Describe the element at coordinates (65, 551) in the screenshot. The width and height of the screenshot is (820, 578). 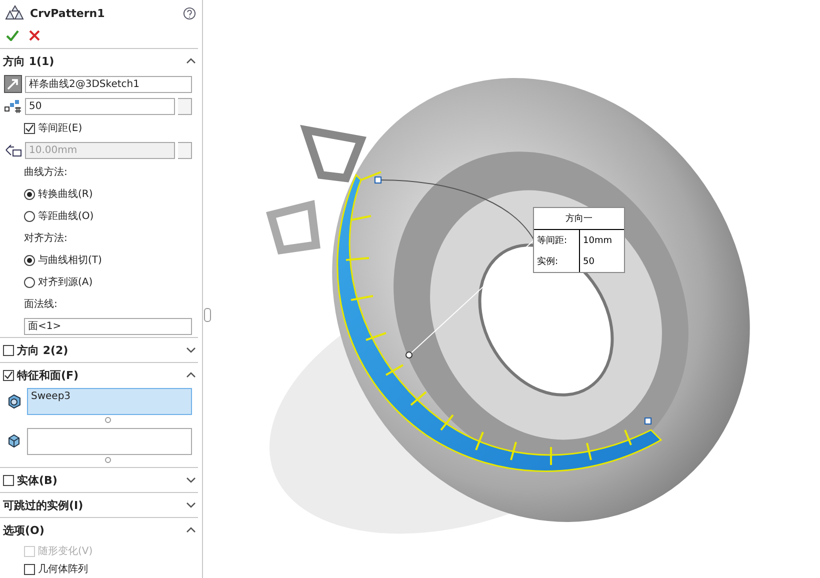
I see `checkbox-label: 随形变化(V)` at that location.